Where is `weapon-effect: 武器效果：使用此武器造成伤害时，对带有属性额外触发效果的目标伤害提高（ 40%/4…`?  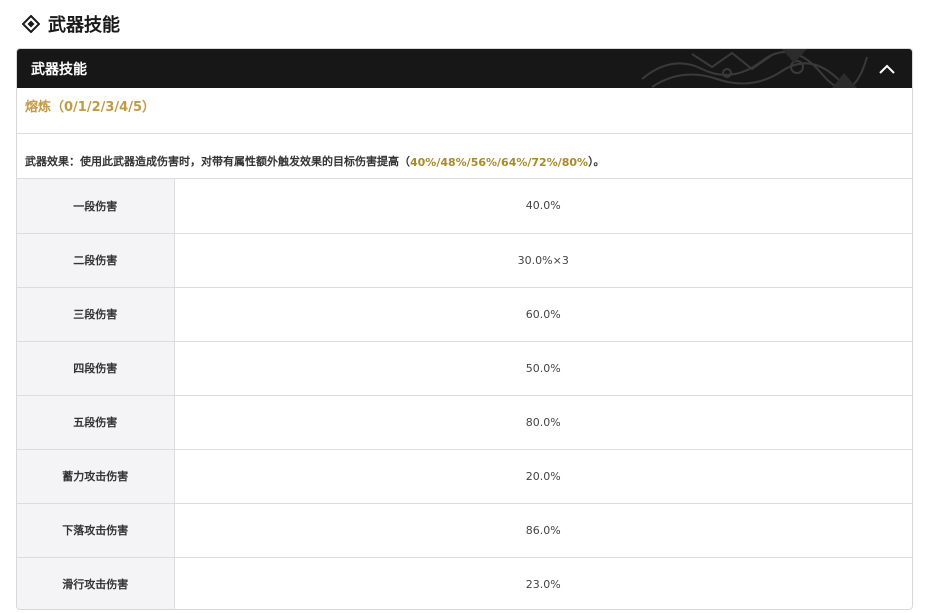
weapon-effect: 武器效果：使用此武器造成伤害时，对带有属性额外触发效果的目标伤害提高（ 40%/4… is located at coordinates (464, 156).